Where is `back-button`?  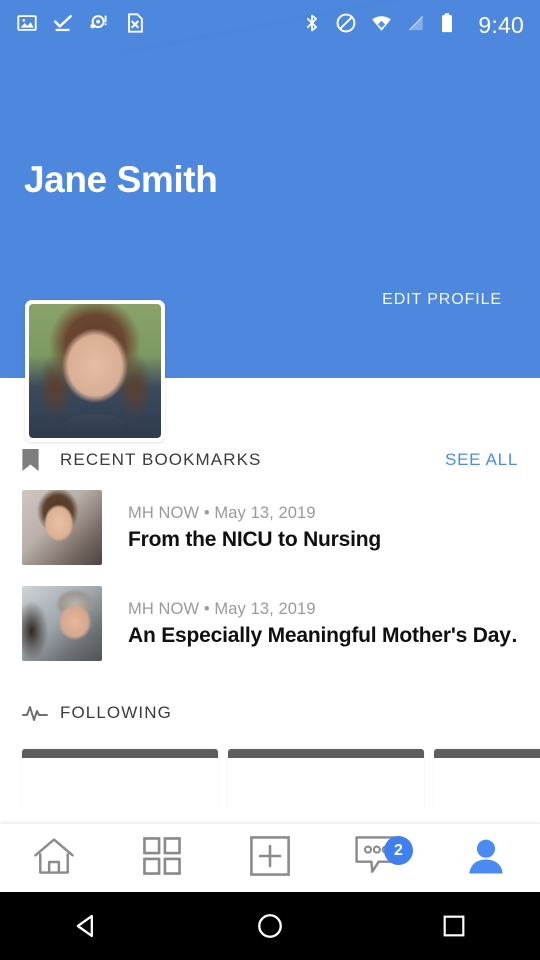 back-button is located at coordinates (86, 926).